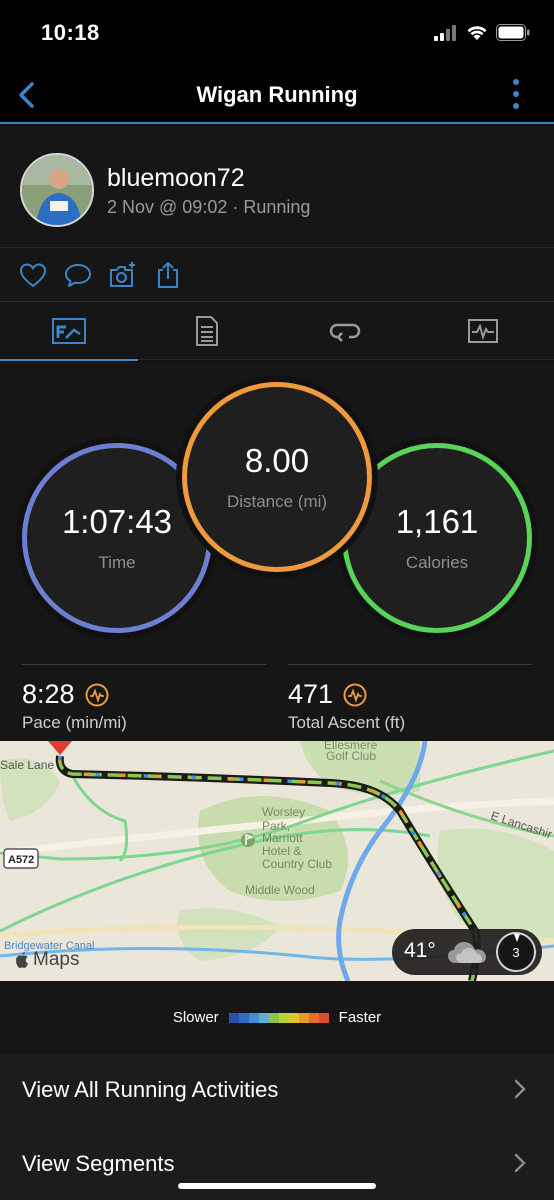 This screenshot has width=554, height=1200. What do you see at coordinates (98, 1163) in the screenshot?
I see `list-item-label: View Segments` at bounding box center [98, 1163].